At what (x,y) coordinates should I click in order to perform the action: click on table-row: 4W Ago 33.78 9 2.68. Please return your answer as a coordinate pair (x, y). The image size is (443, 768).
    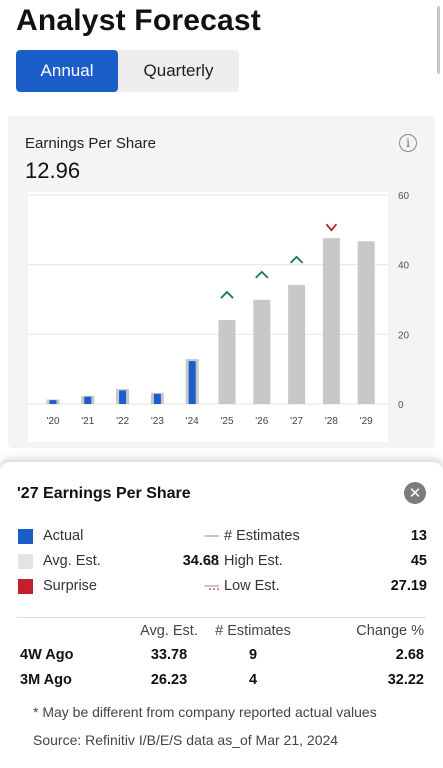
    Looking at the image, I should click on (222, 655).